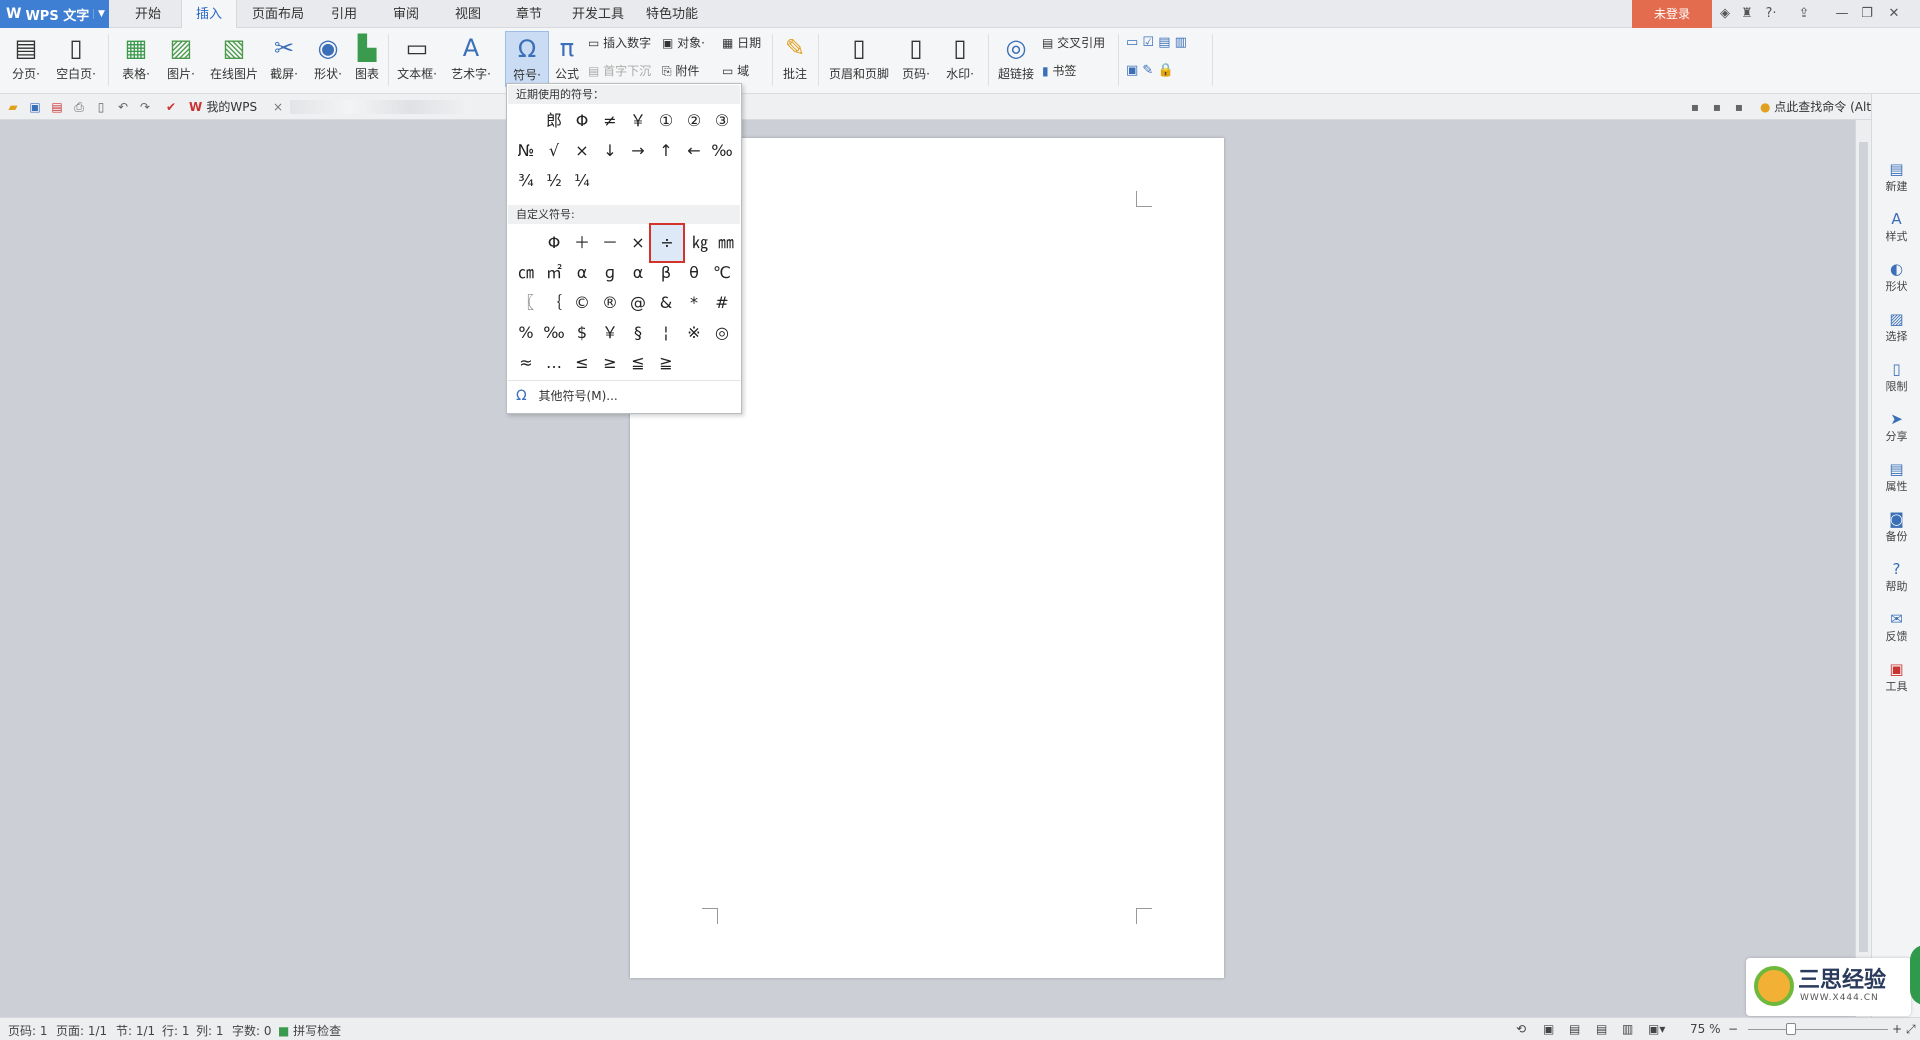 This screenshot has width=1920, height=1040. What do you see at coordinates (1150, 71) in the screenshot?
I see `design-controls-group: ▣ ✎ 🔒` at bounding box center [1150, 71].